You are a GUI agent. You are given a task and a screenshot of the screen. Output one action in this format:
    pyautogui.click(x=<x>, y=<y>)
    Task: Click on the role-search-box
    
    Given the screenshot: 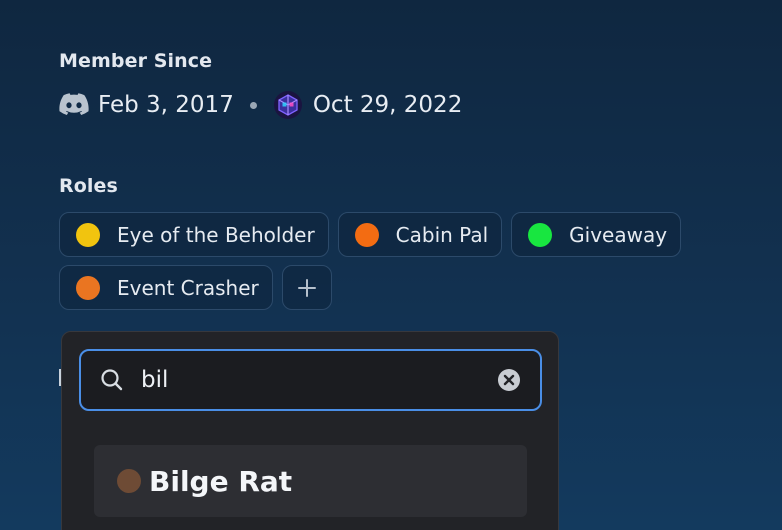 What is the action you would take?
    pyautogui.click(x=310, y=380)
    